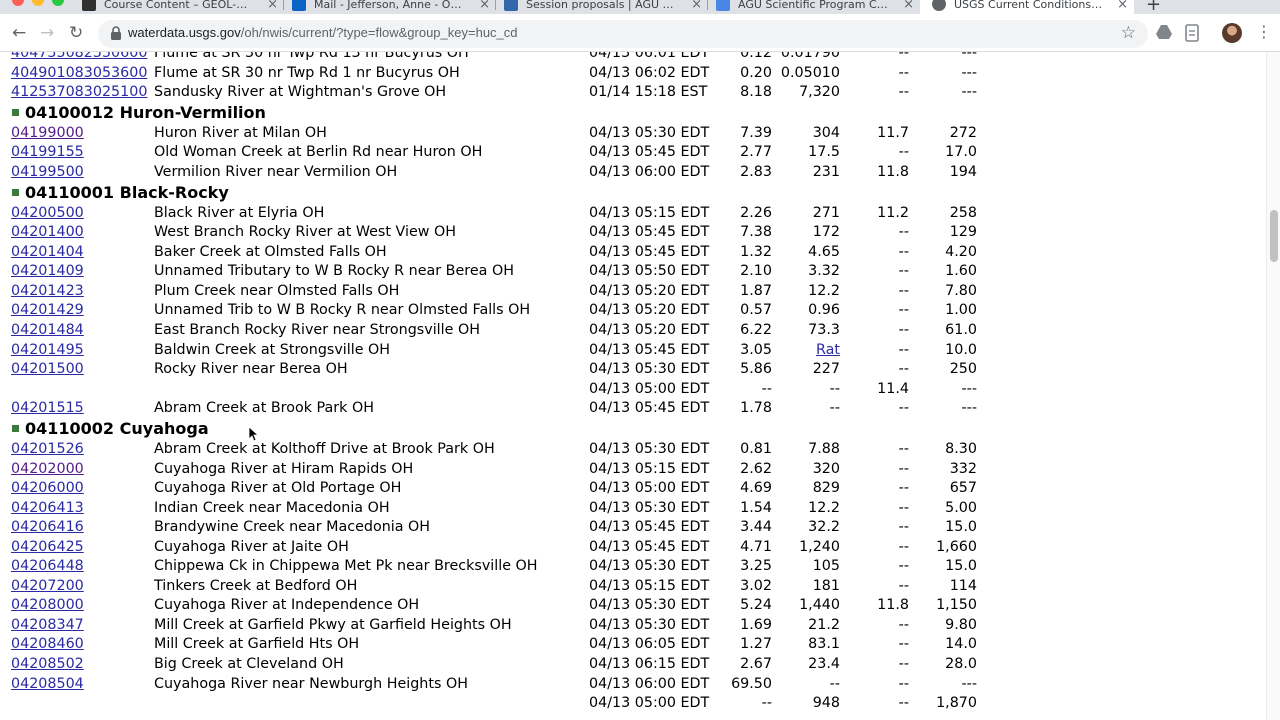 The width and height of the screenshot is (1280, 720). I want to click on median-discharge: 15.0, so click(961, 527).